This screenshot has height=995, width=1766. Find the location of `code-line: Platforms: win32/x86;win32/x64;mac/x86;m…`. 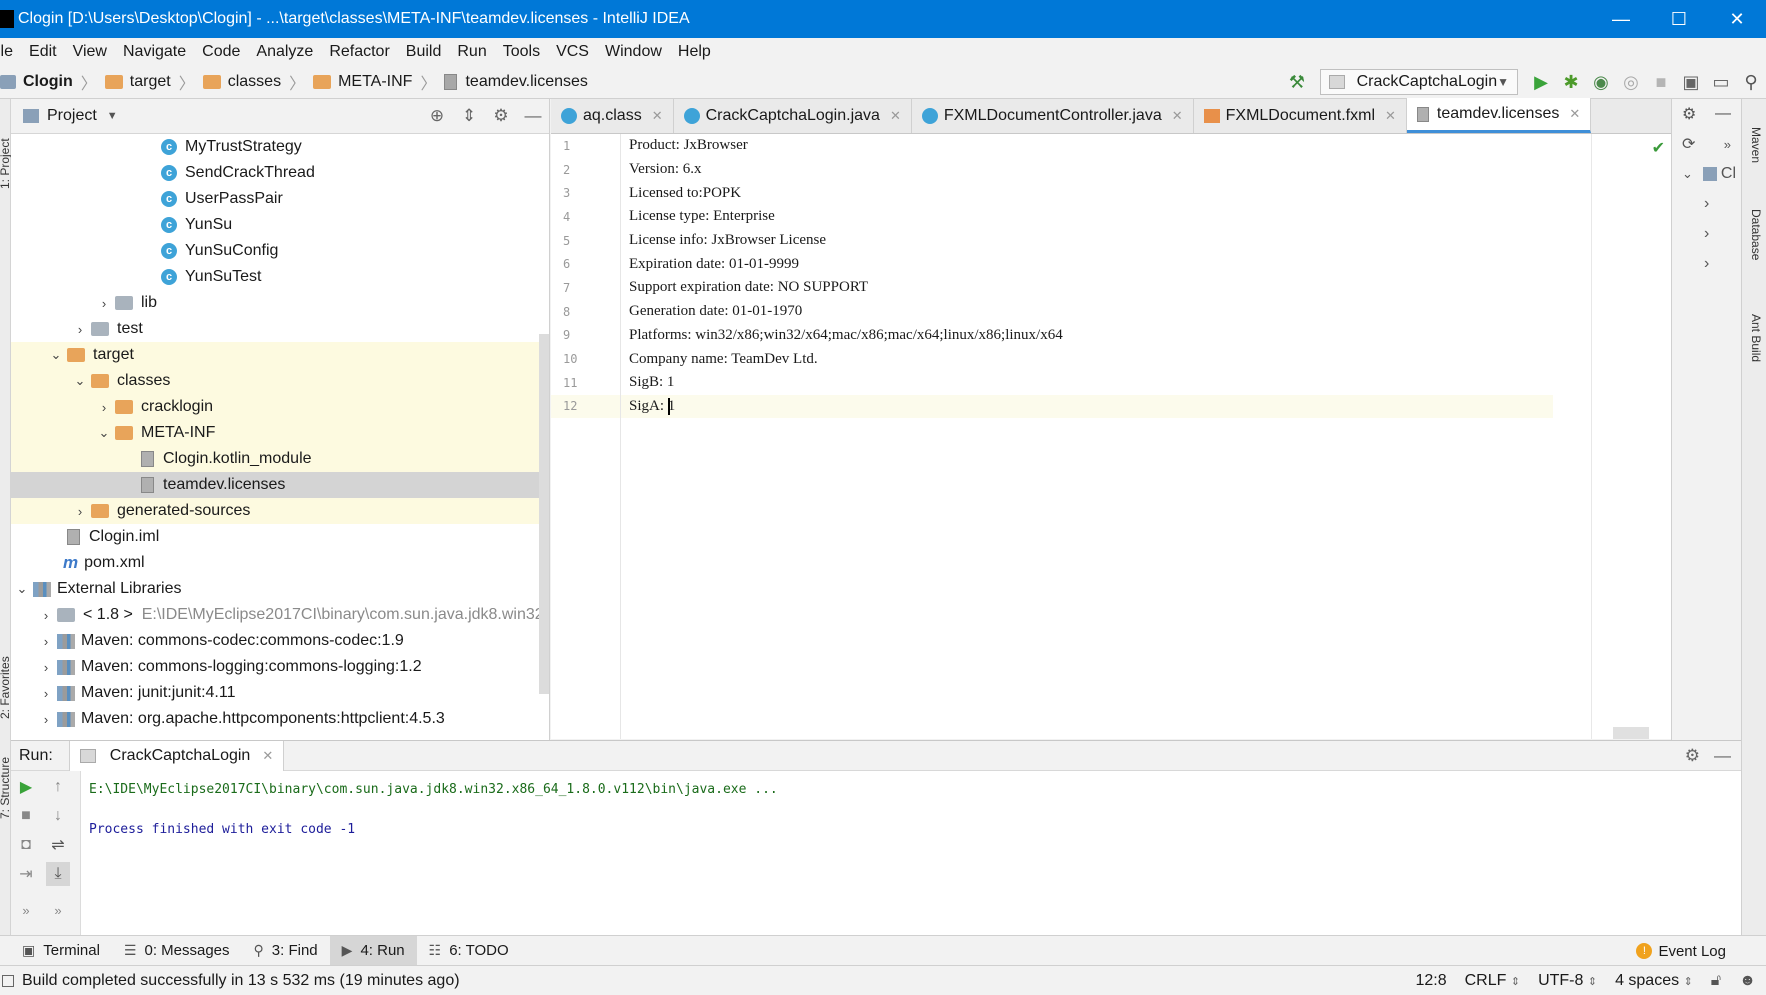

code-line: Platforms: win32/x86;win32/x64;mac/x86;m… is located at coordinates (1150, 336).